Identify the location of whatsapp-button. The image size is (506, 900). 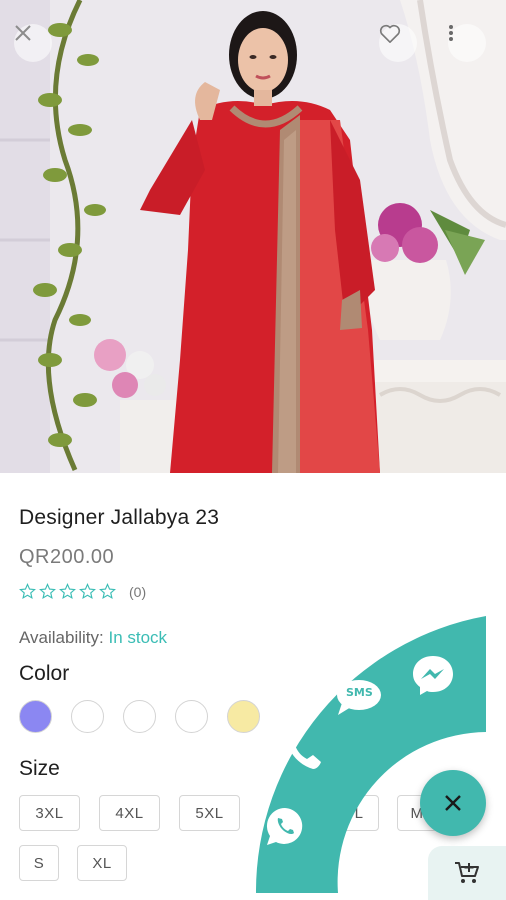
(285, 826).